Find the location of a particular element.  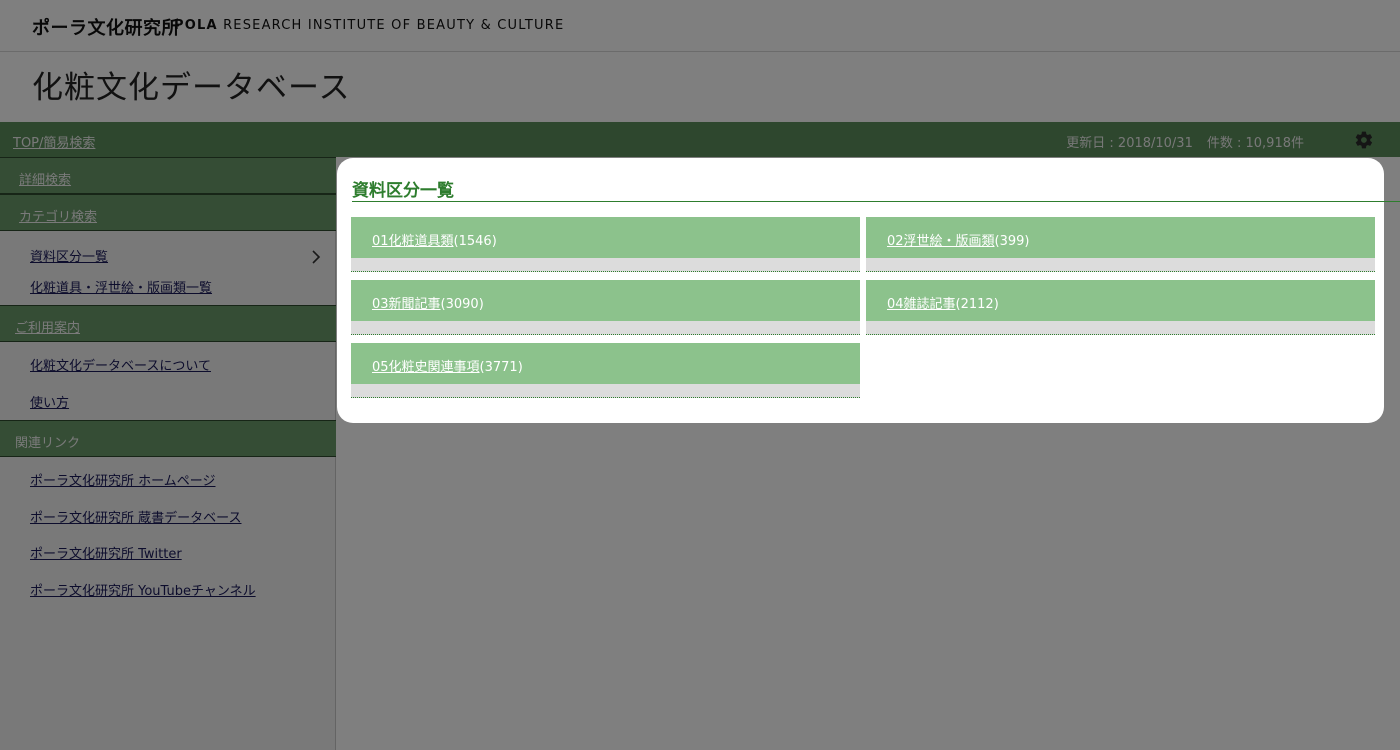

category-tile-04: 04雑誌記事(2112) is located at coordinates (1120, 307).